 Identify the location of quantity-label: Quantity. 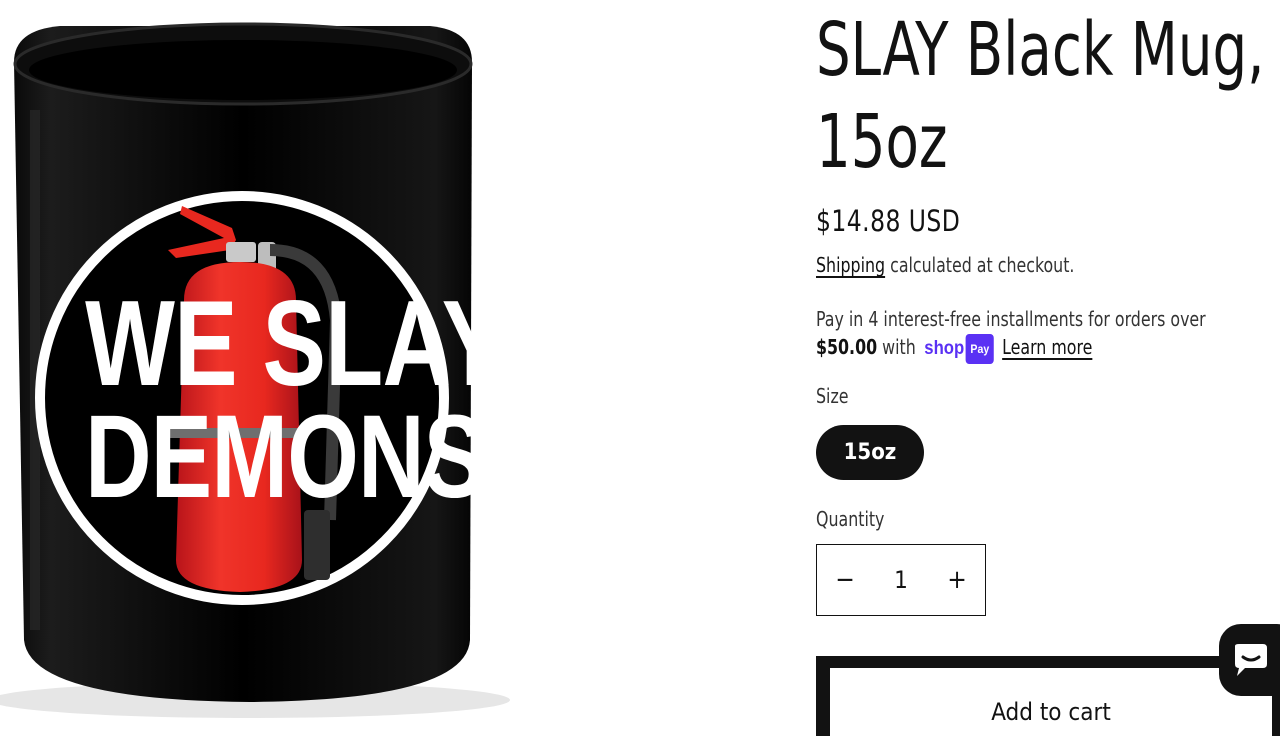
(850, 519).